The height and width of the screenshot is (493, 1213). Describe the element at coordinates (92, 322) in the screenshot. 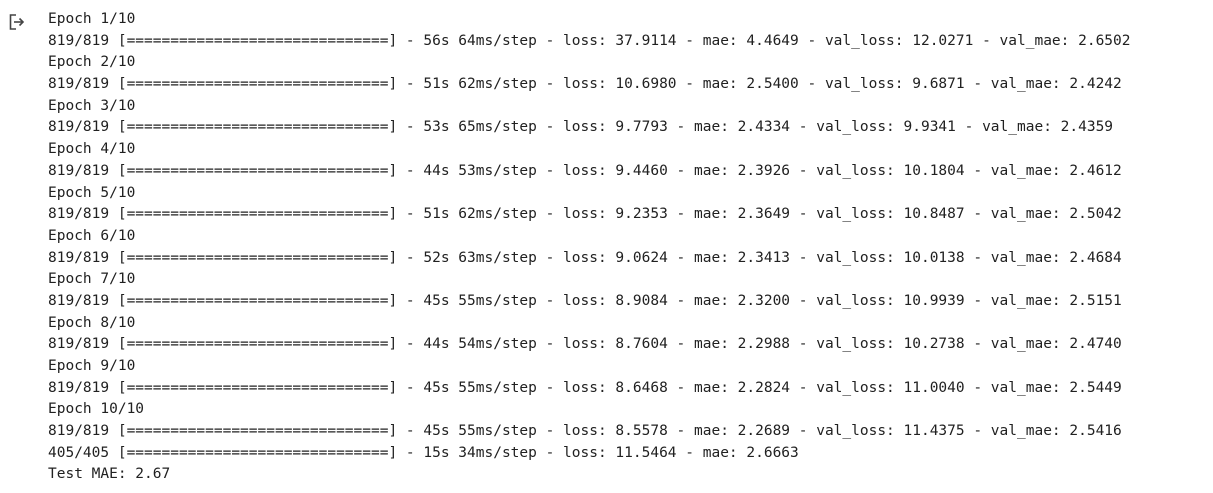

I see `output-line-epoch-8: Epoch 8/10` at that location.